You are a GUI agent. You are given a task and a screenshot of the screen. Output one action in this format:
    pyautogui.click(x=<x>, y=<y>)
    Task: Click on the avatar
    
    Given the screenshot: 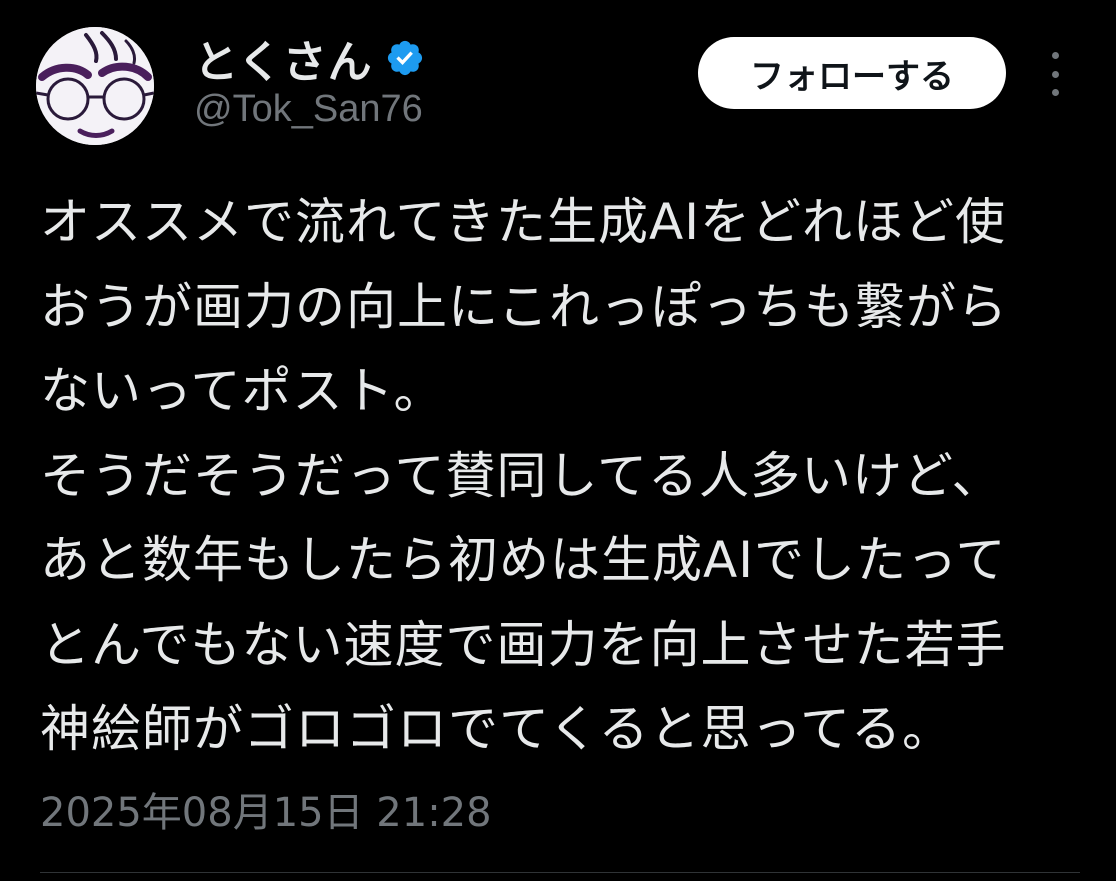 What is the action you would take?
    pyautogui.click(x=95, y=86)
    